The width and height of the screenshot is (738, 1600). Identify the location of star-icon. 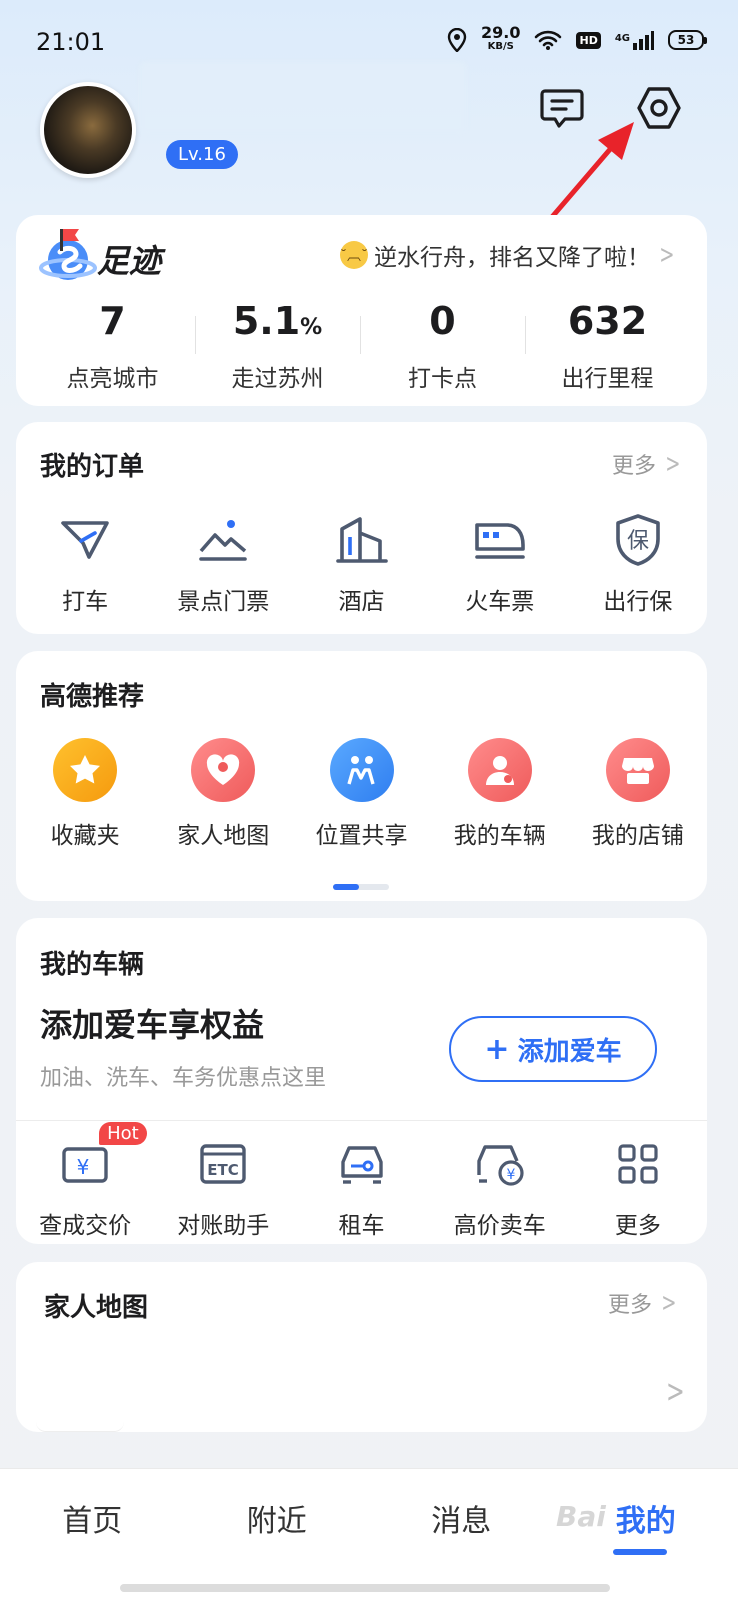
(85, 770).